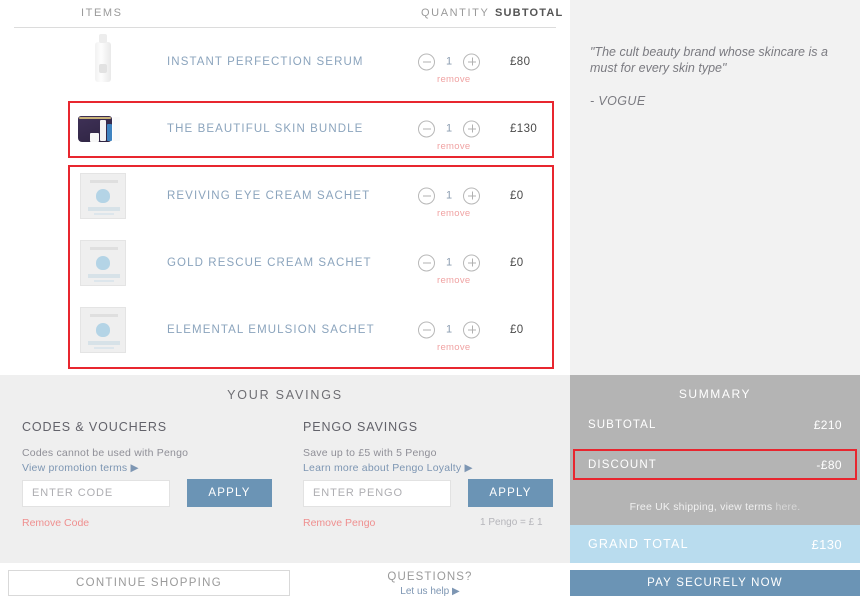 This screenshot has height=601, width=860. What do you see at coordinates (829, 465) in the screenshot?
I see `discount-value: -£80` at bounding box center [829, 465].